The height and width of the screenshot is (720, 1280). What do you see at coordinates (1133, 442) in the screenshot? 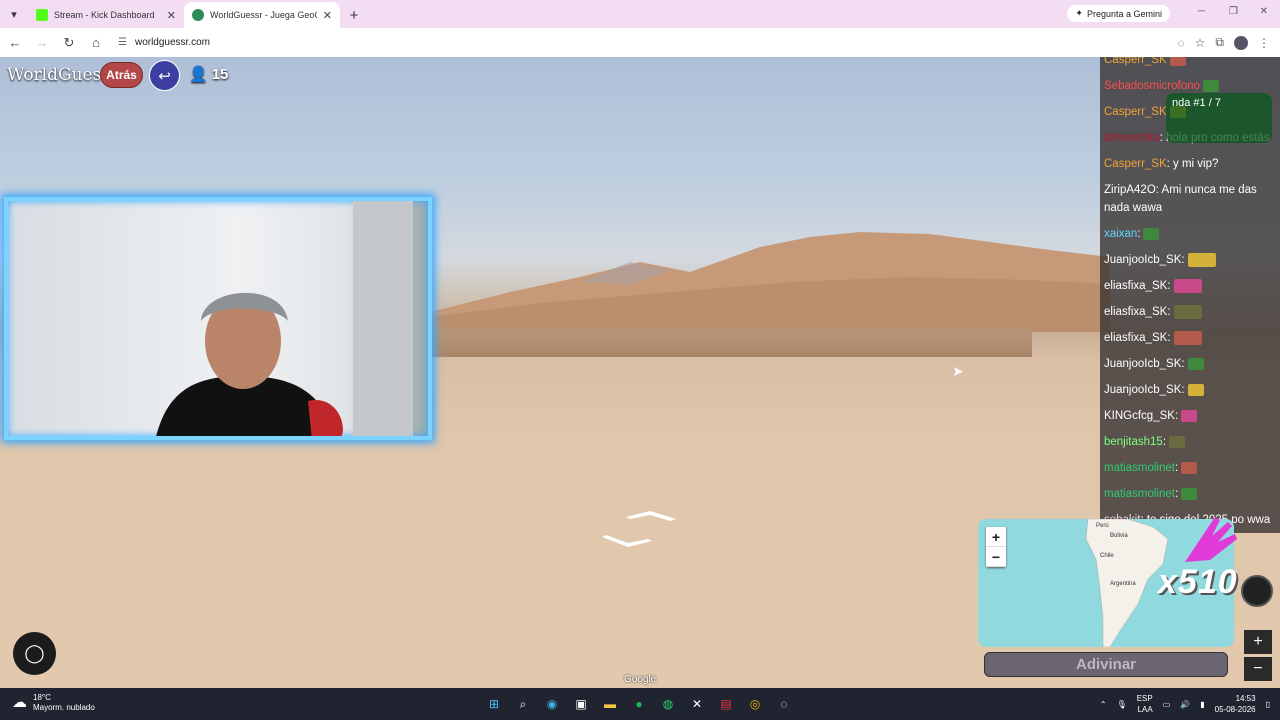
I see `chat-username: benjitash15` at bounding box center [1133, 442].